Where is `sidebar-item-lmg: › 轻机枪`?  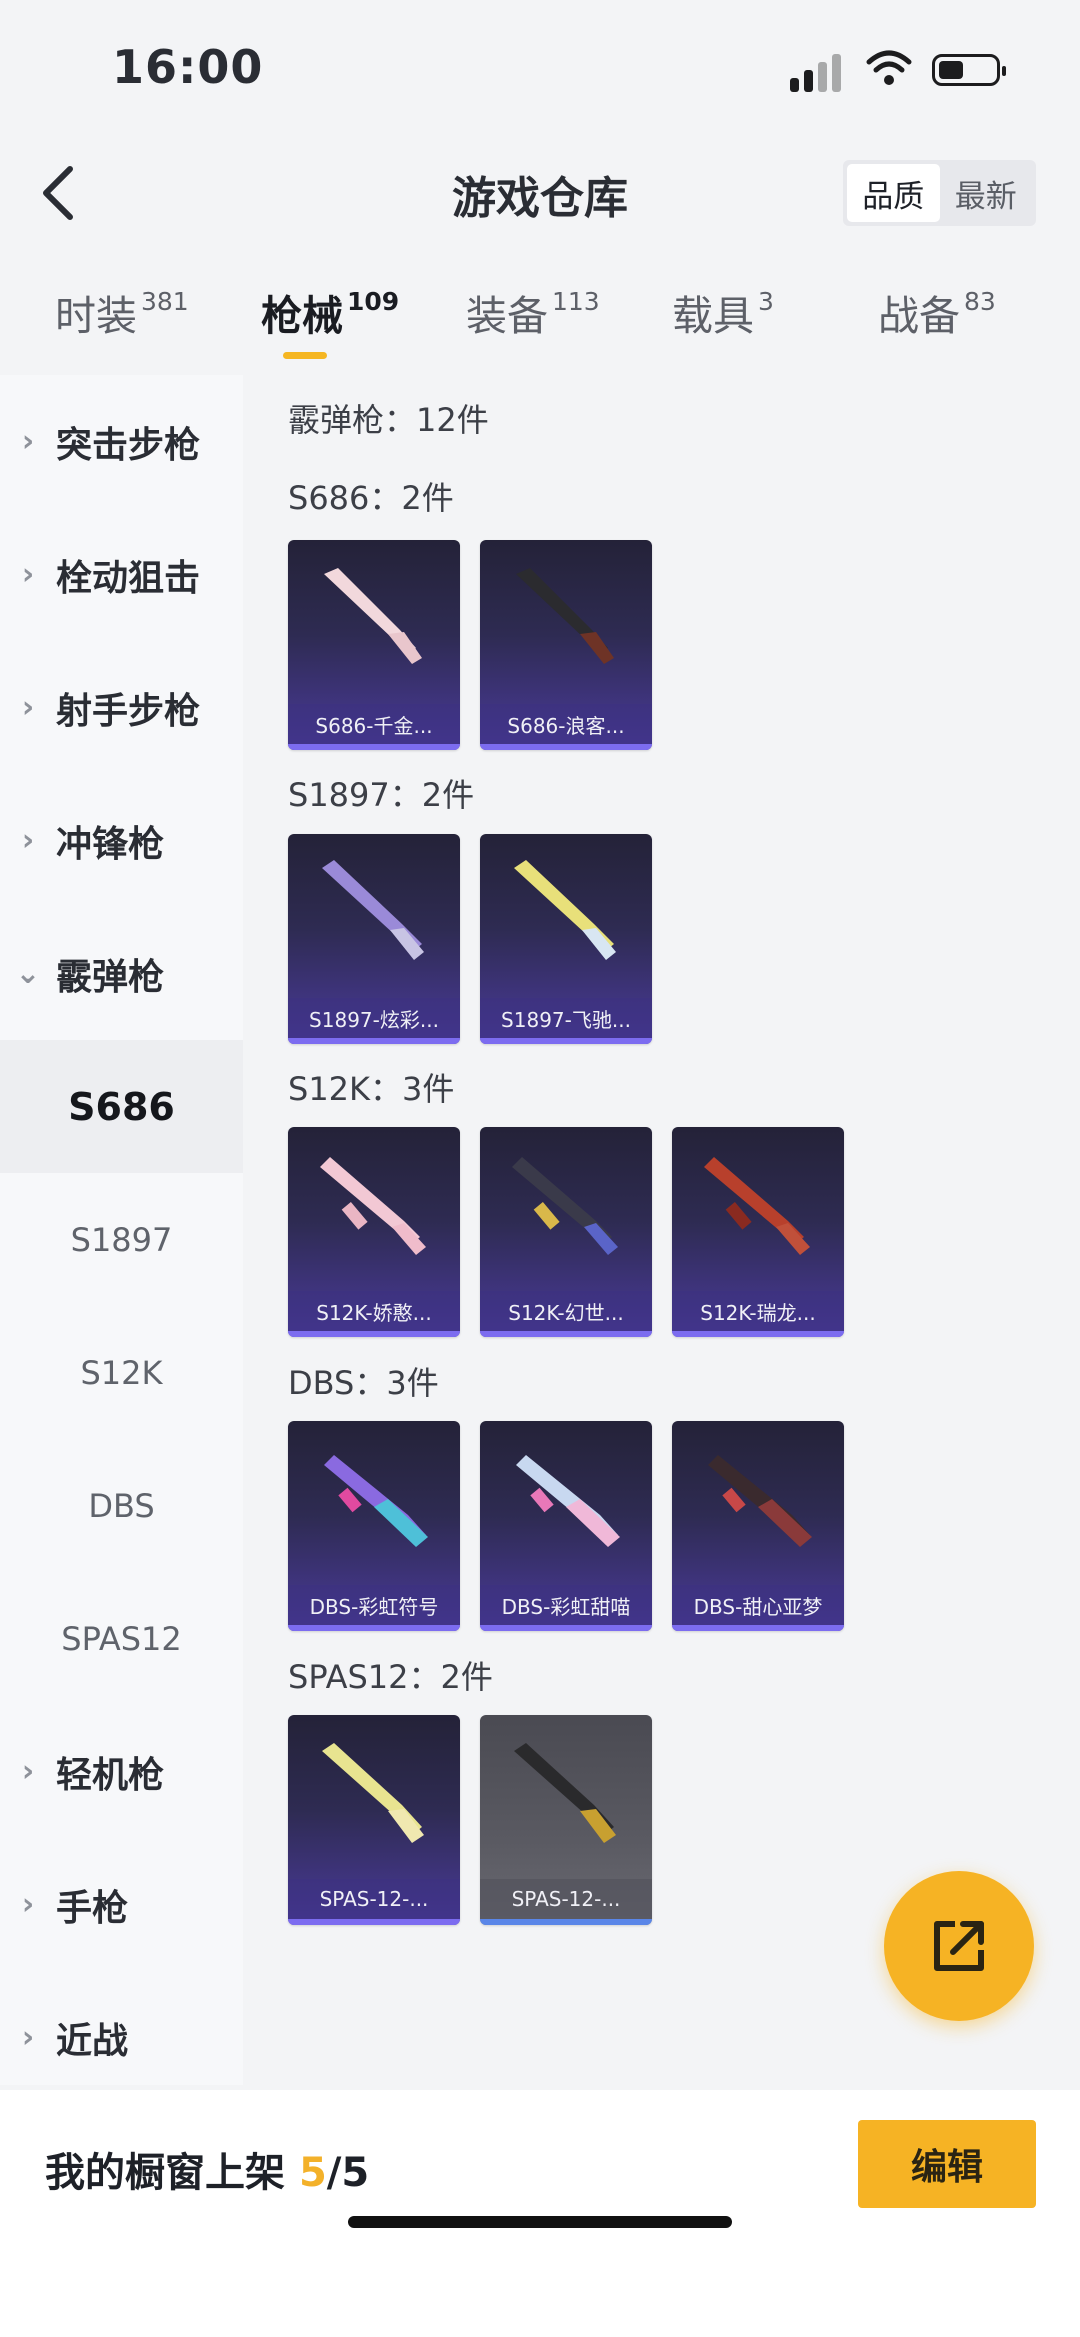
sidebar-item-lmg: › 轻机枪 is located at coordinates (121, 1771).